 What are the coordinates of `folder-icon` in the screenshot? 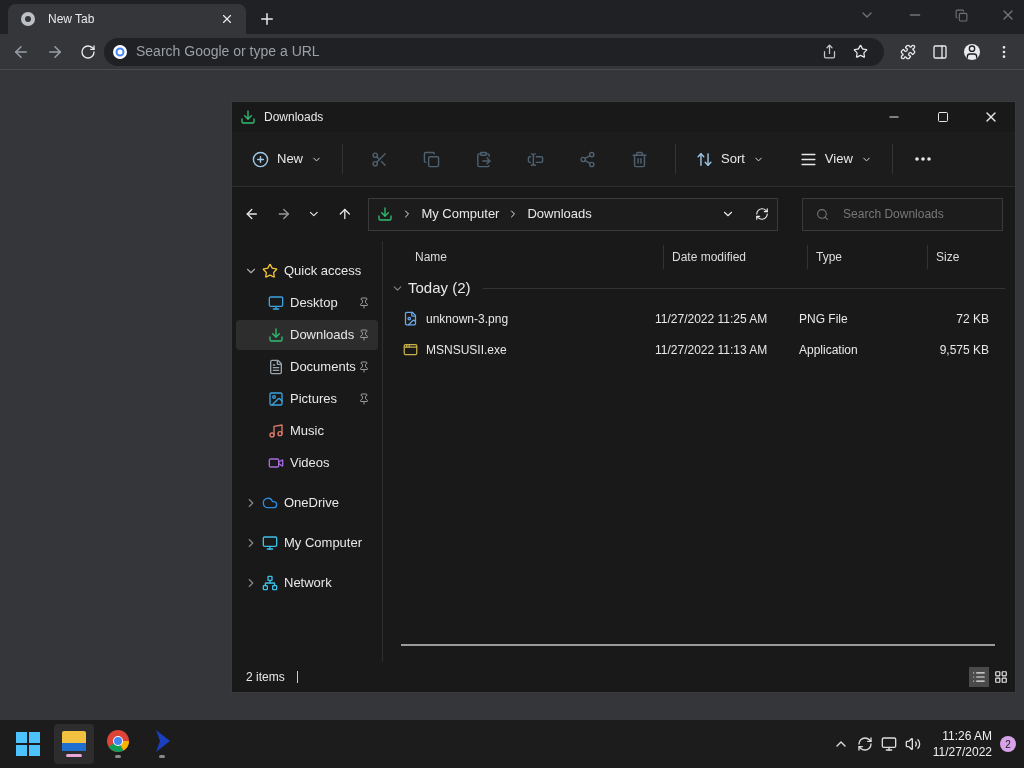 It's located at (74, 741).